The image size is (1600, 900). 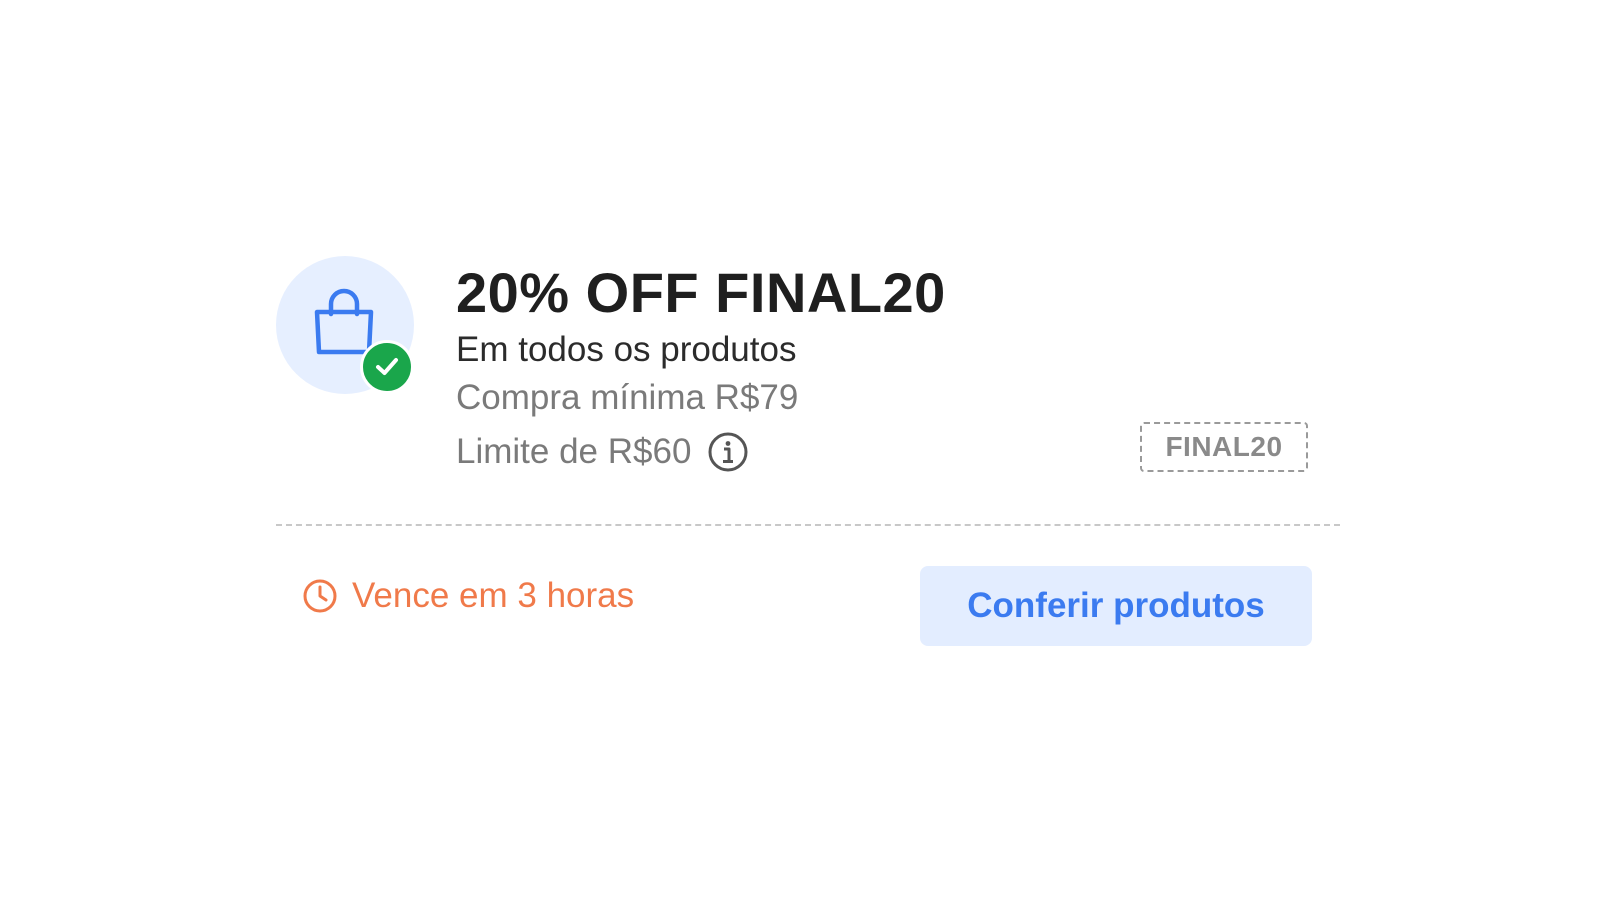 What do you see at coordinates (626, 349) in the screenshot?
I see `coupon-subtitle: Em todos os produtos` at bounding box center [626, 349].